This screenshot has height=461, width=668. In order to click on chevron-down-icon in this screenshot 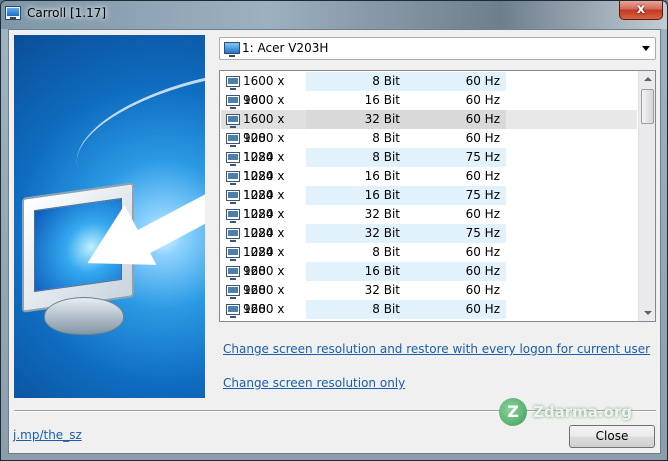, I will do `click(646, 48)`.